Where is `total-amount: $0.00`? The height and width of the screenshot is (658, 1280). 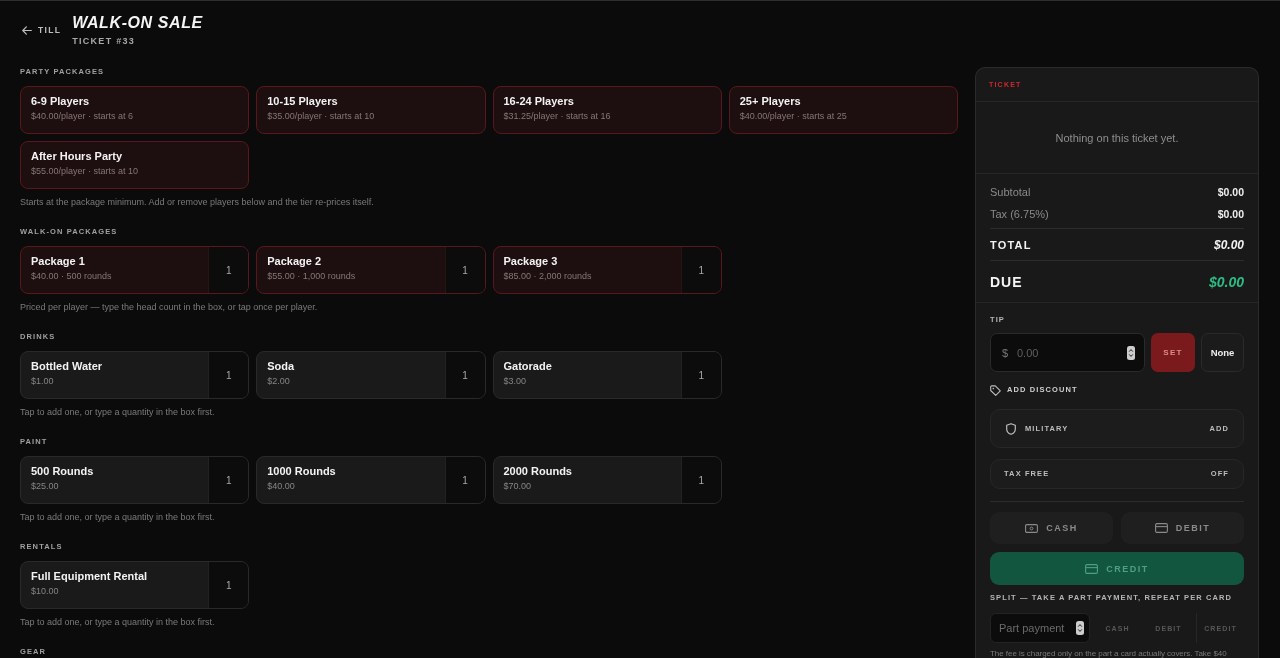
total-amount: $0.00 is located at coordinates (1228, 244).